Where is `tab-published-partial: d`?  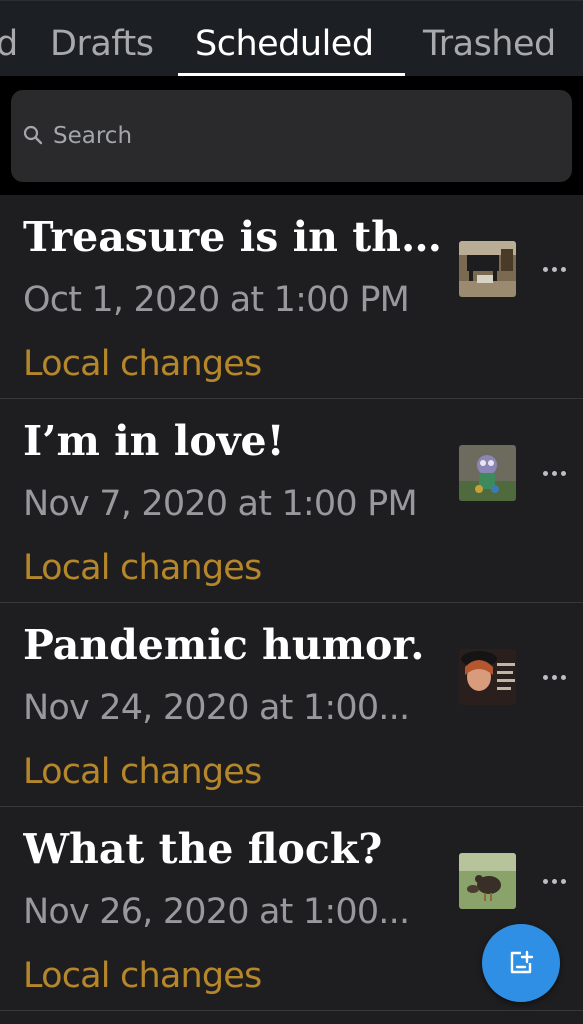 tab-published-partial: d is located at coordinates (9, 44).